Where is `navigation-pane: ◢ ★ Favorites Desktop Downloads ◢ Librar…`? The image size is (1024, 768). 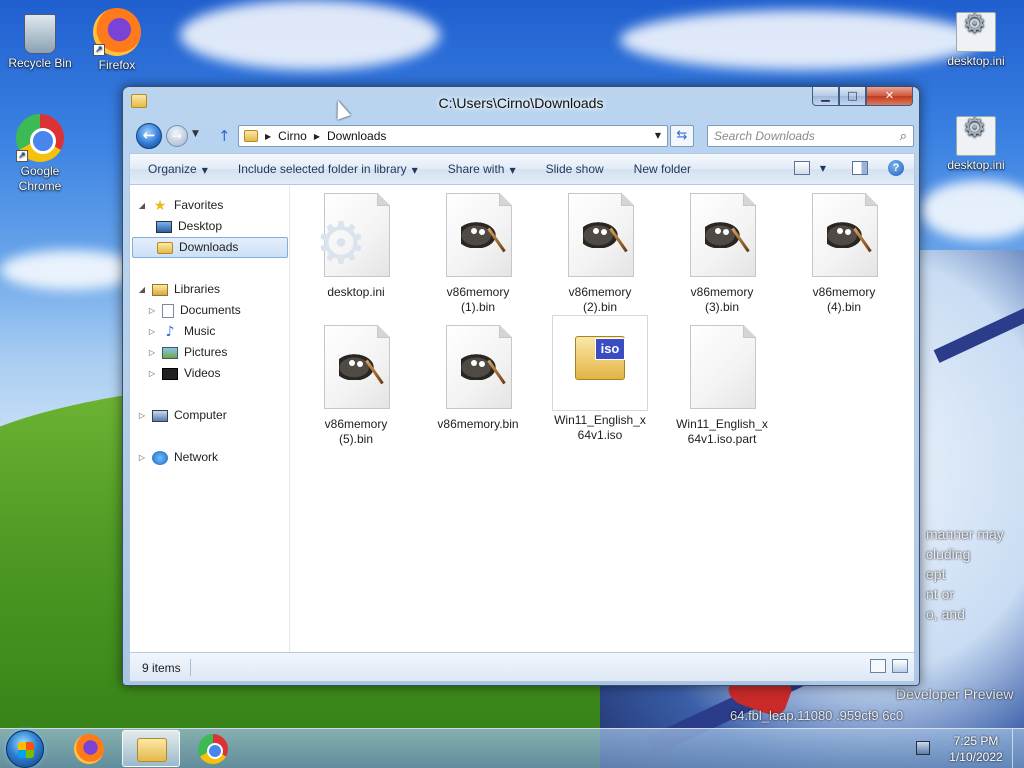
navigation-pane: ◢ ★ Favorites Desktop Downloads ◢ Librar… is located at coordinates (210, 418).